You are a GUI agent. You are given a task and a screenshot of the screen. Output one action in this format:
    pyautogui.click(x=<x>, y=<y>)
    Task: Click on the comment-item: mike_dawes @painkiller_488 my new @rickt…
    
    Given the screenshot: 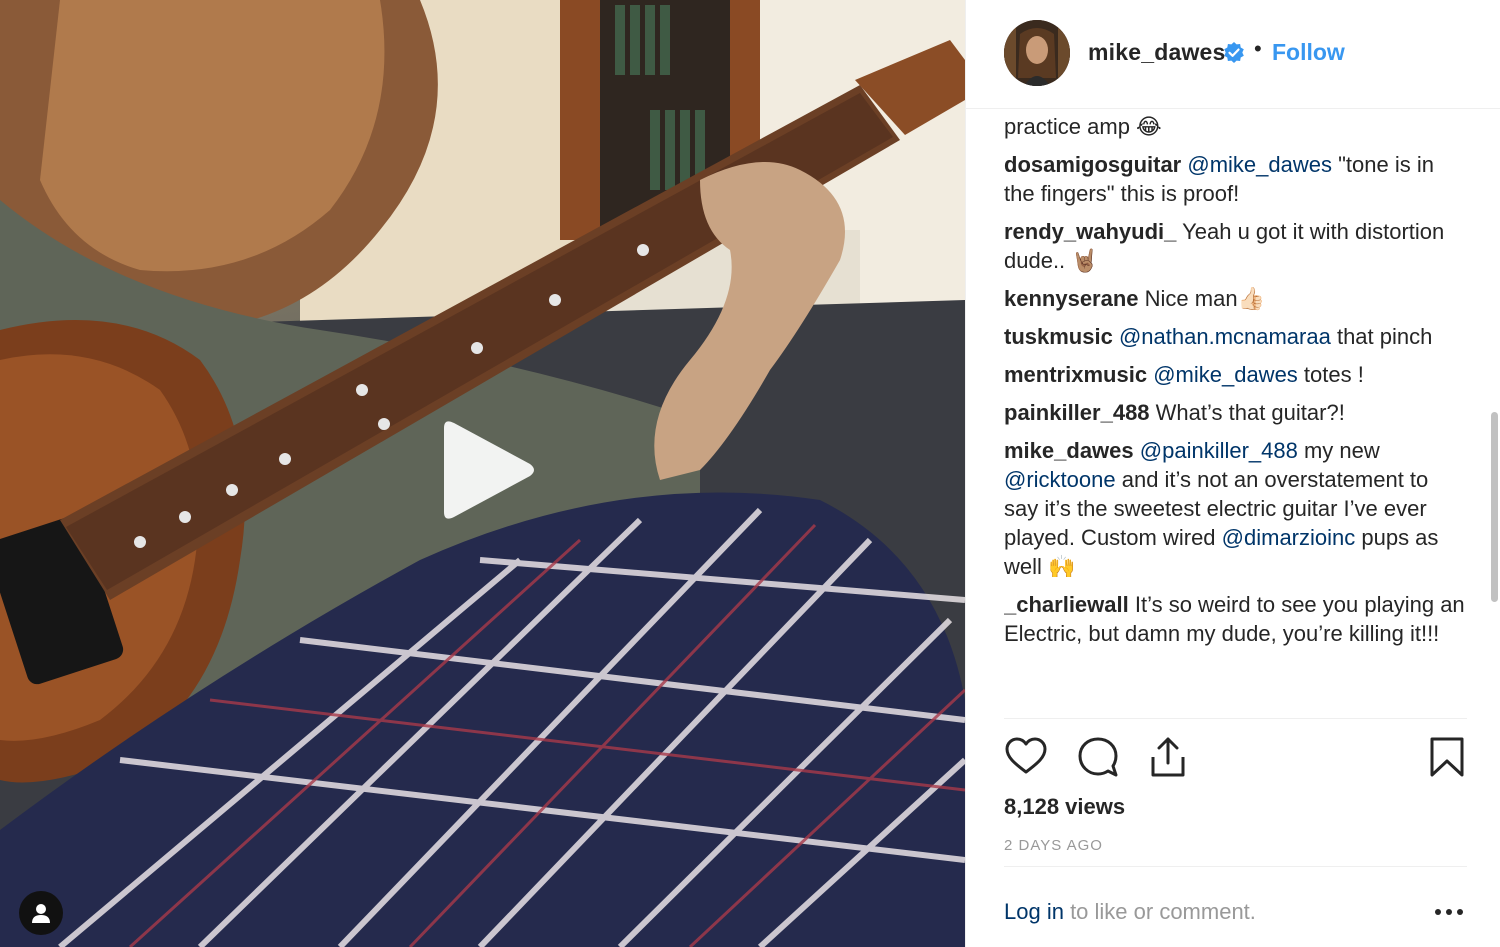 What is the action you would take?
    pyautogui.click(x=1235, y=508)
    